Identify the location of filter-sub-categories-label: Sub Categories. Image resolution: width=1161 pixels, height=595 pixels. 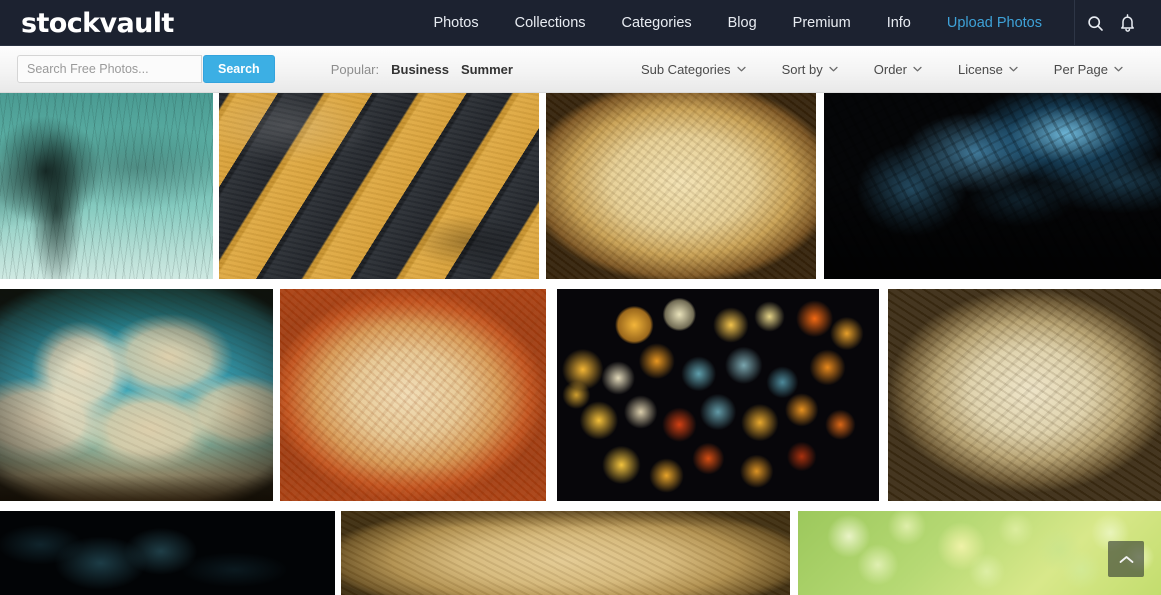
(685, 69).